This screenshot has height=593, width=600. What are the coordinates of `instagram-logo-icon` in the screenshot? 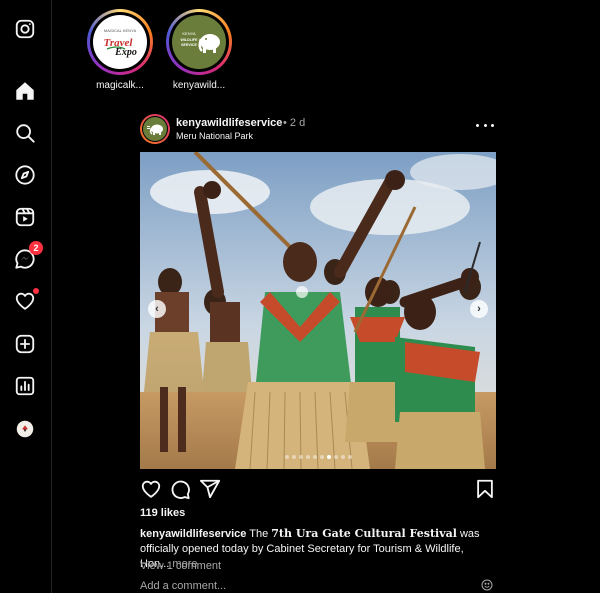 It's located at (25, 29).